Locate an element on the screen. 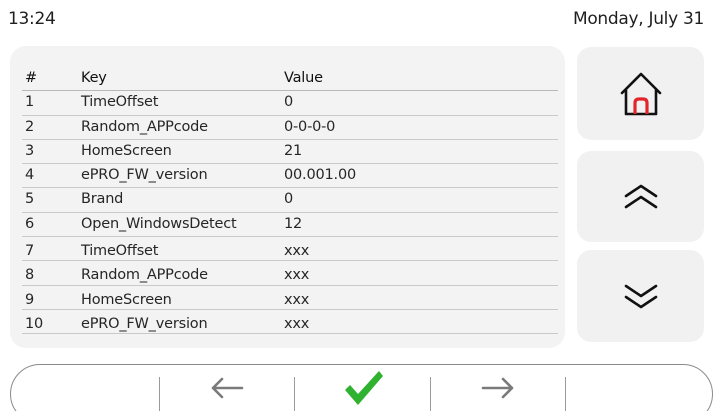 The width and height of the screenshot is (713, 411). checkmark-icon is located at coordinates (363, 388).